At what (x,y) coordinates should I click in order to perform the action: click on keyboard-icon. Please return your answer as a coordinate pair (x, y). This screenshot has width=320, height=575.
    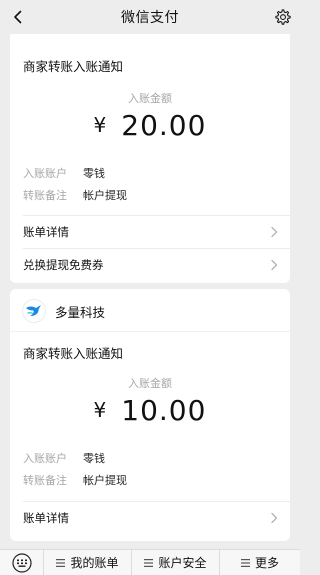
    Looking at the image, I should click on (21, 562).